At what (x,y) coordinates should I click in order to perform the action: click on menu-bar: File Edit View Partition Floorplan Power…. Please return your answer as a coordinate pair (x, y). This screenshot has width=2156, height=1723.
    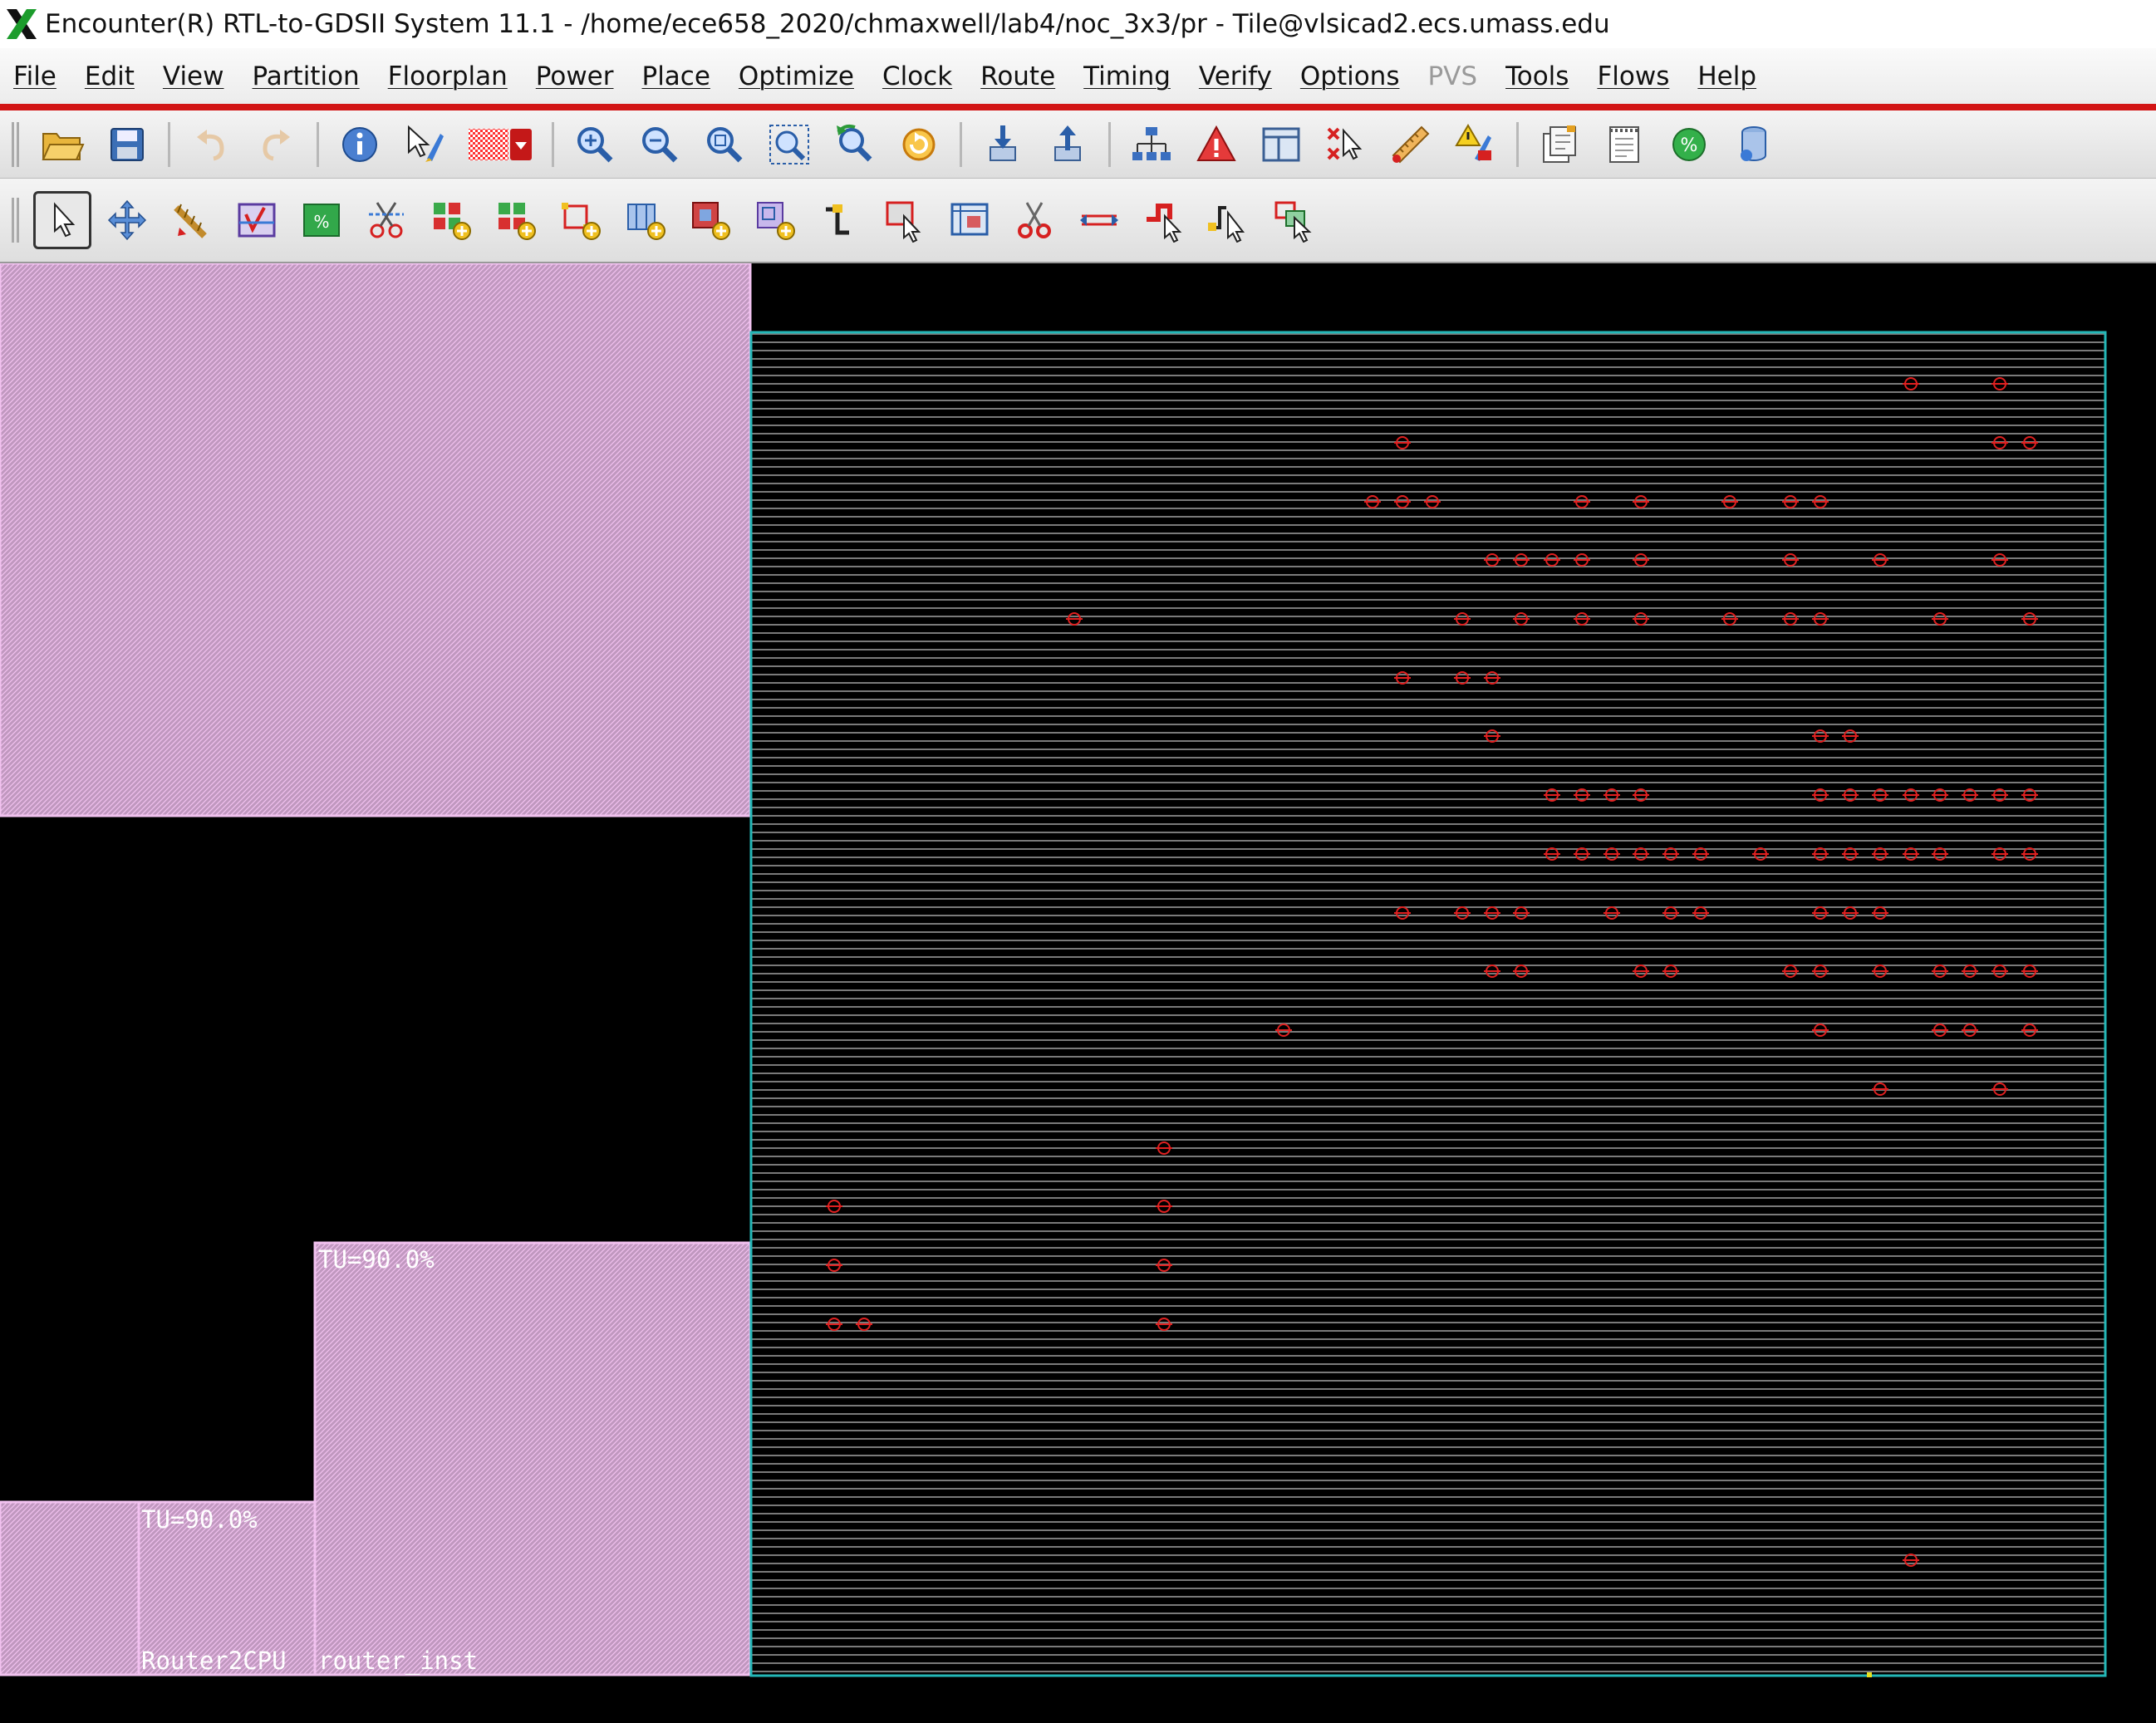
    Looking at the image, I should click on (1078, 79).